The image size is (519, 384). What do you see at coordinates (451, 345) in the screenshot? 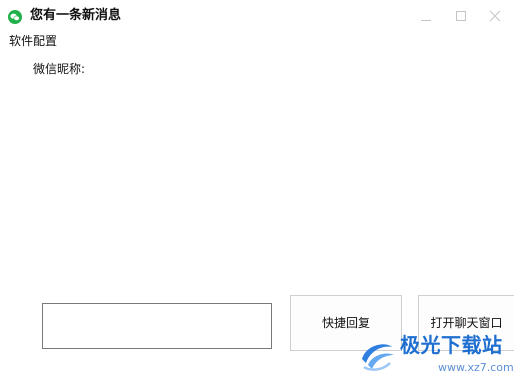
I see `watermark-site-name: 极光下载站` at bounding box center [451, 345].